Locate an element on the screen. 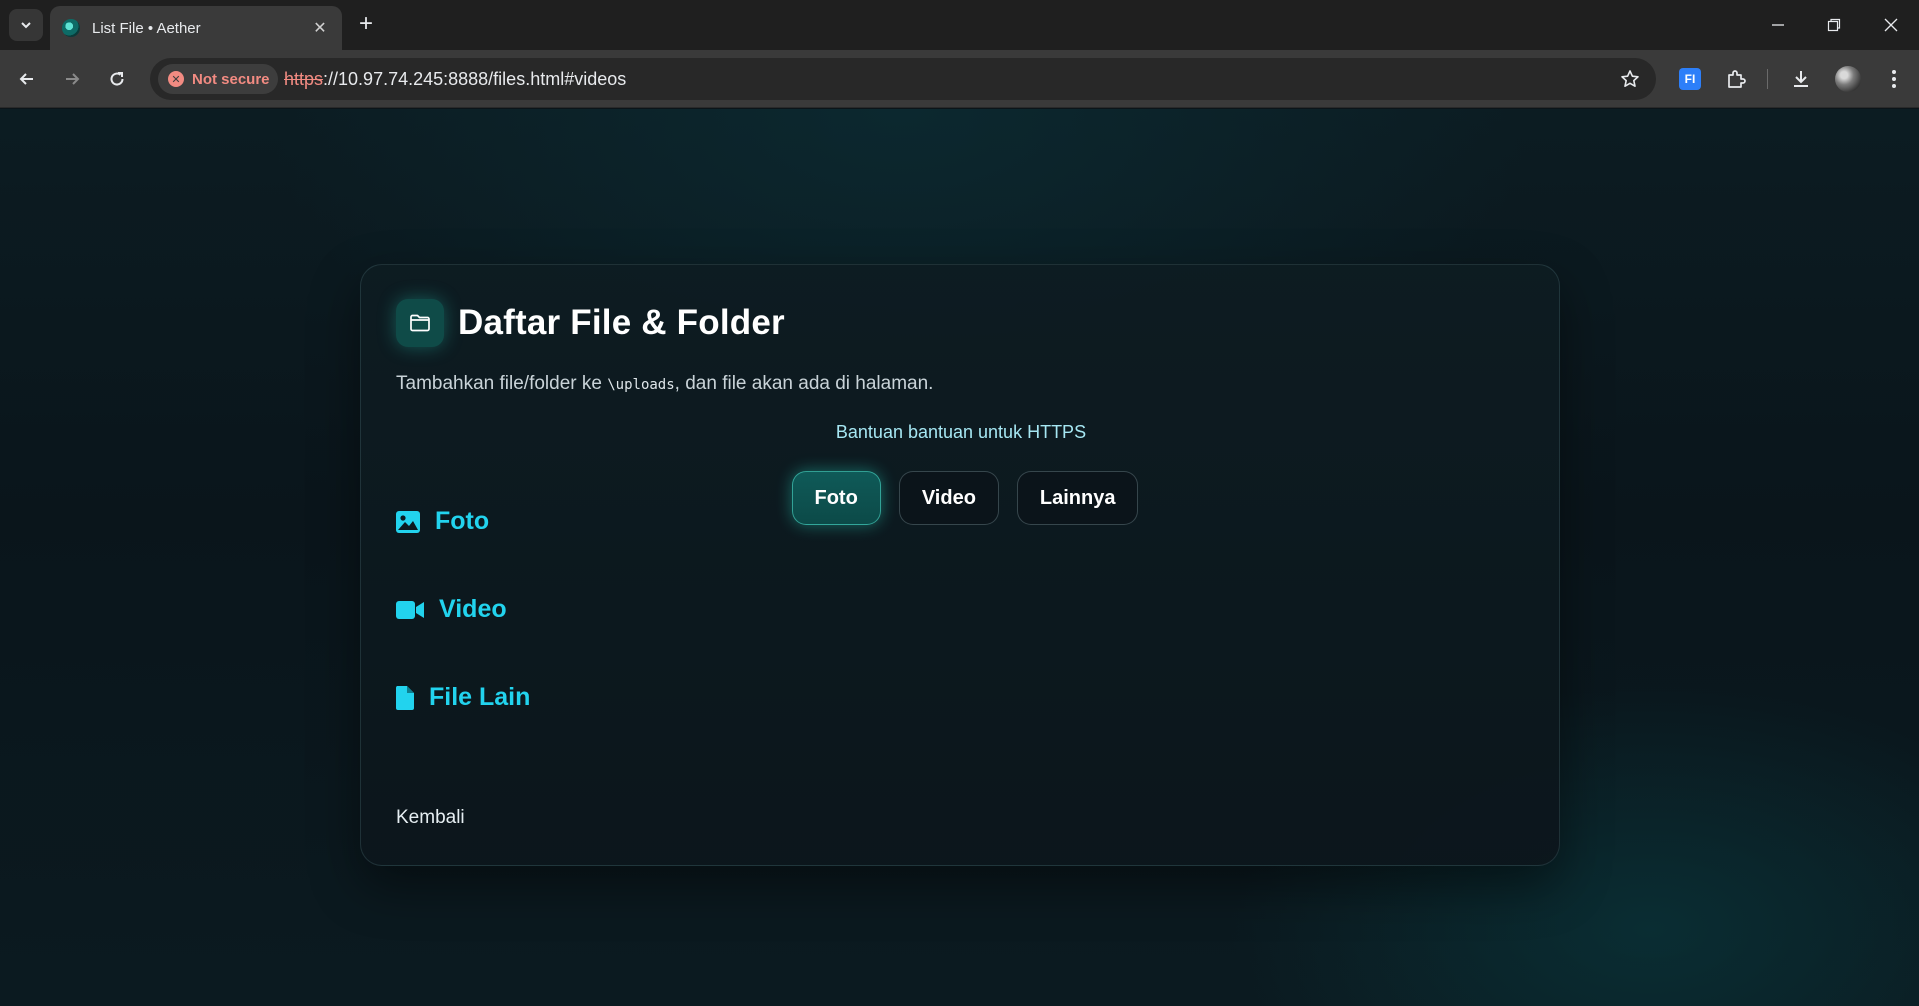  star-icon is located at coordinates (1630, 78).